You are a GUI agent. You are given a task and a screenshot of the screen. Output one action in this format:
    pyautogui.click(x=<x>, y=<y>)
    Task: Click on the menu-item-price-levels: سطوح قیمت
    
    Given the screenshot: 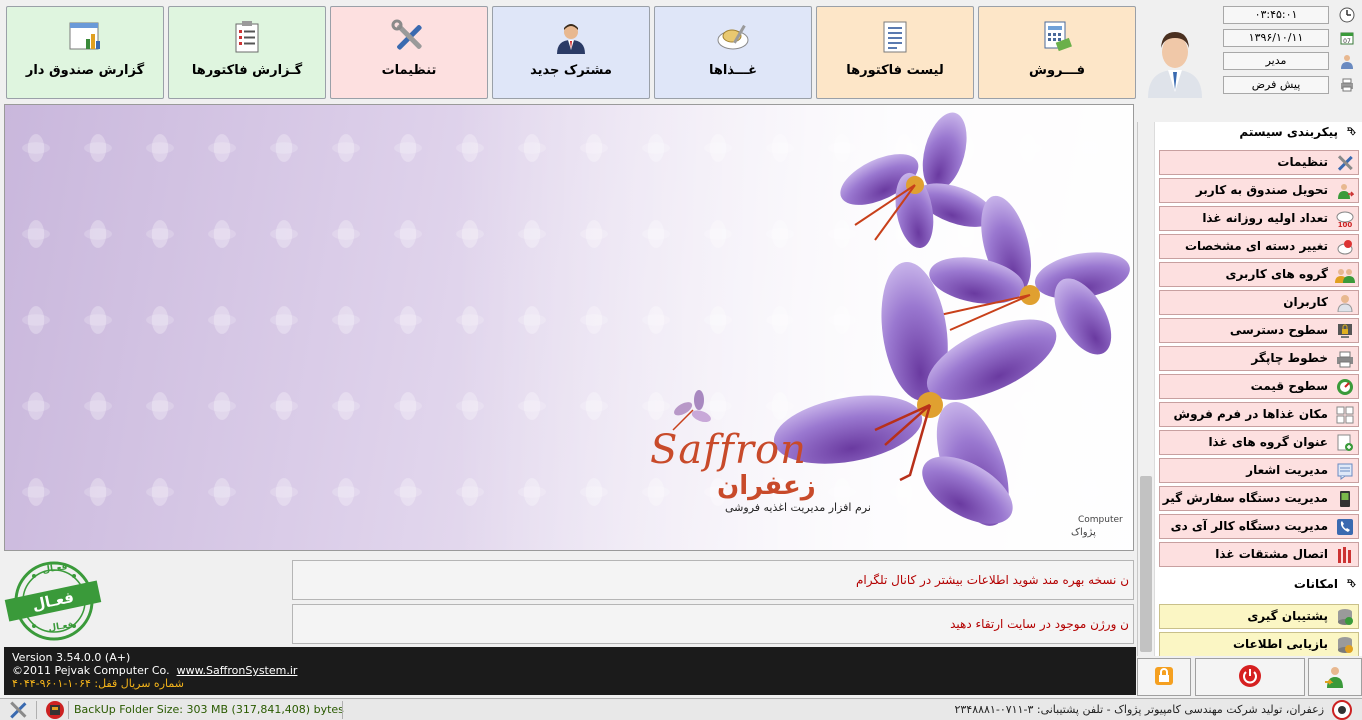 What is the action you would take?
    pyautogui.click(x=1259, y=386)
    